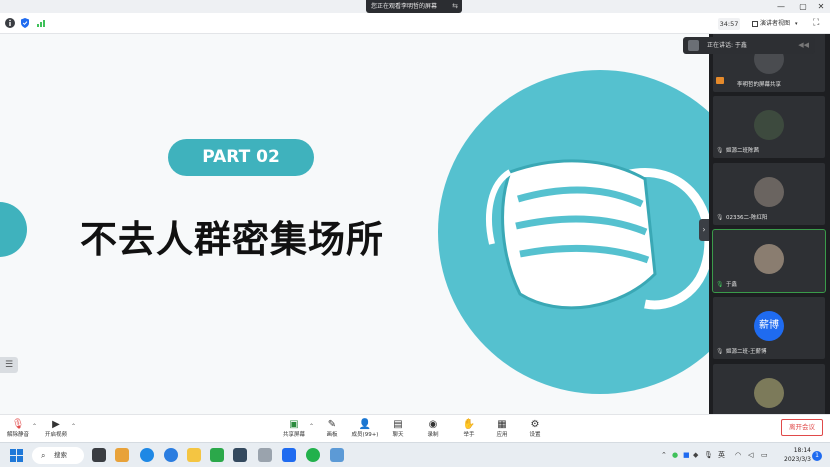 The width and height of the screenshot is (830, 467). What do you see at coordinates (433, 424) in the screenshot?
I see `record-icon: ◉` at bounding box center [433, 424].